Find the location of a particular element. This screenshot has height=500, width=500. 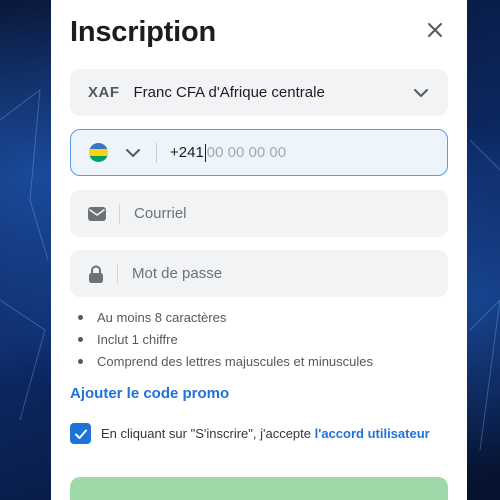

close-button is located at coordinates (435, 30).